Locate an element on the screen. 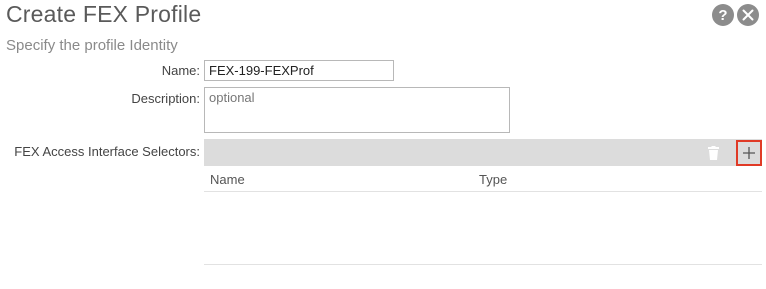  name-label: Name: is located at coordinates (180, 70).